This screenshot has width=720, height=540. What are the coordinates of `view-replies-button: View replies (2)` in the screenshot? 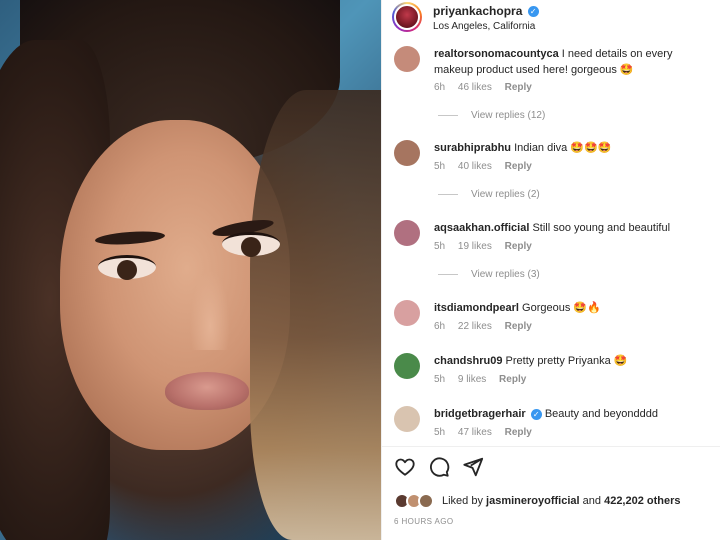 It's located at (489, 194).